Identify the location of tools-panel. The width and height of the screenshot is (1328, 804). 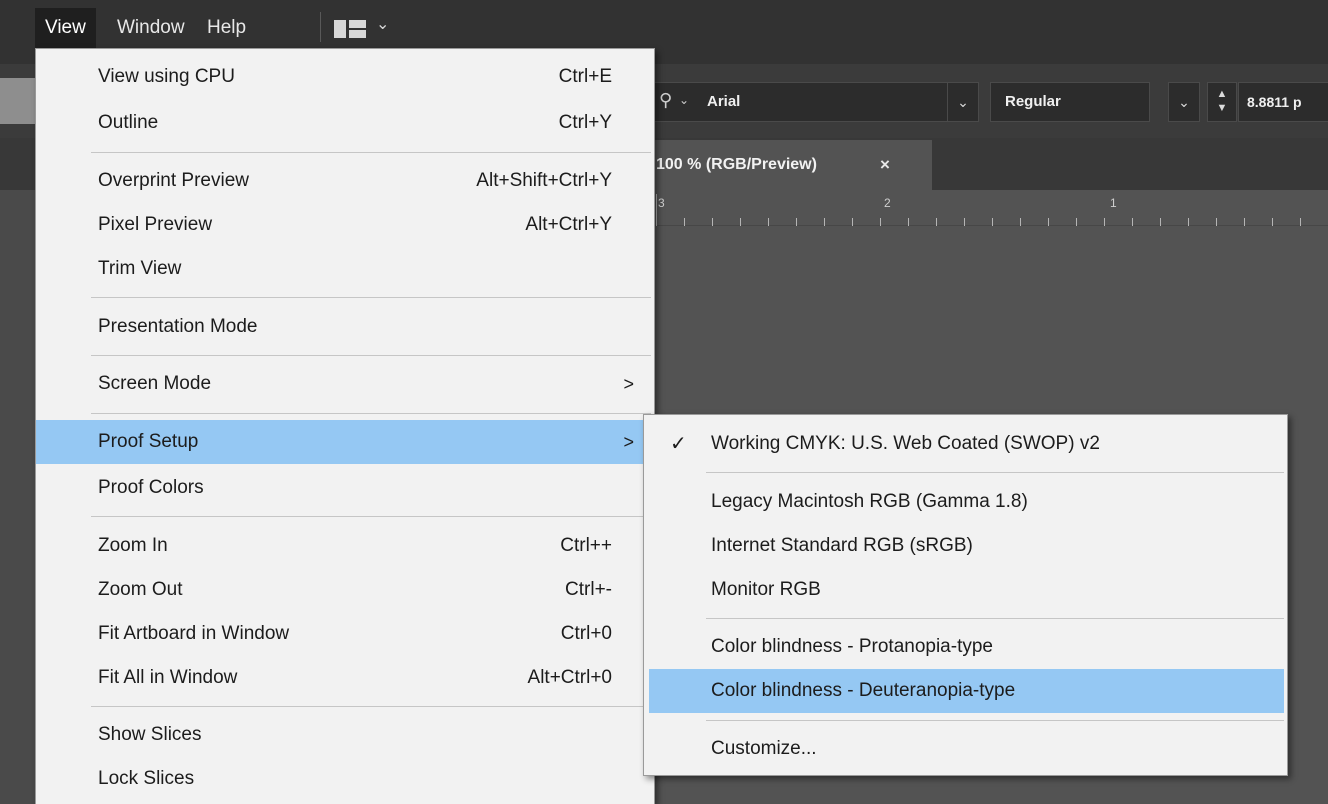
(20, 497).